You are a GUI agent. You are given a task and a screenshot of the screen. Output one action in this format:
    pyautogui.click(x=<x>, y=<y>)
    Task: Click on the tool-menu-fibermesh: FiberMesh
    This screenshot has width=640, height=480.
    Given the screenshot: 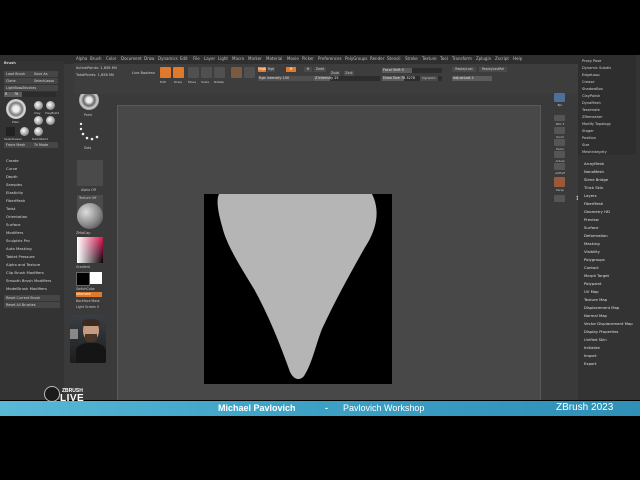 What is the action you would take?
    pyautogui.click(x=593, y=203)
    